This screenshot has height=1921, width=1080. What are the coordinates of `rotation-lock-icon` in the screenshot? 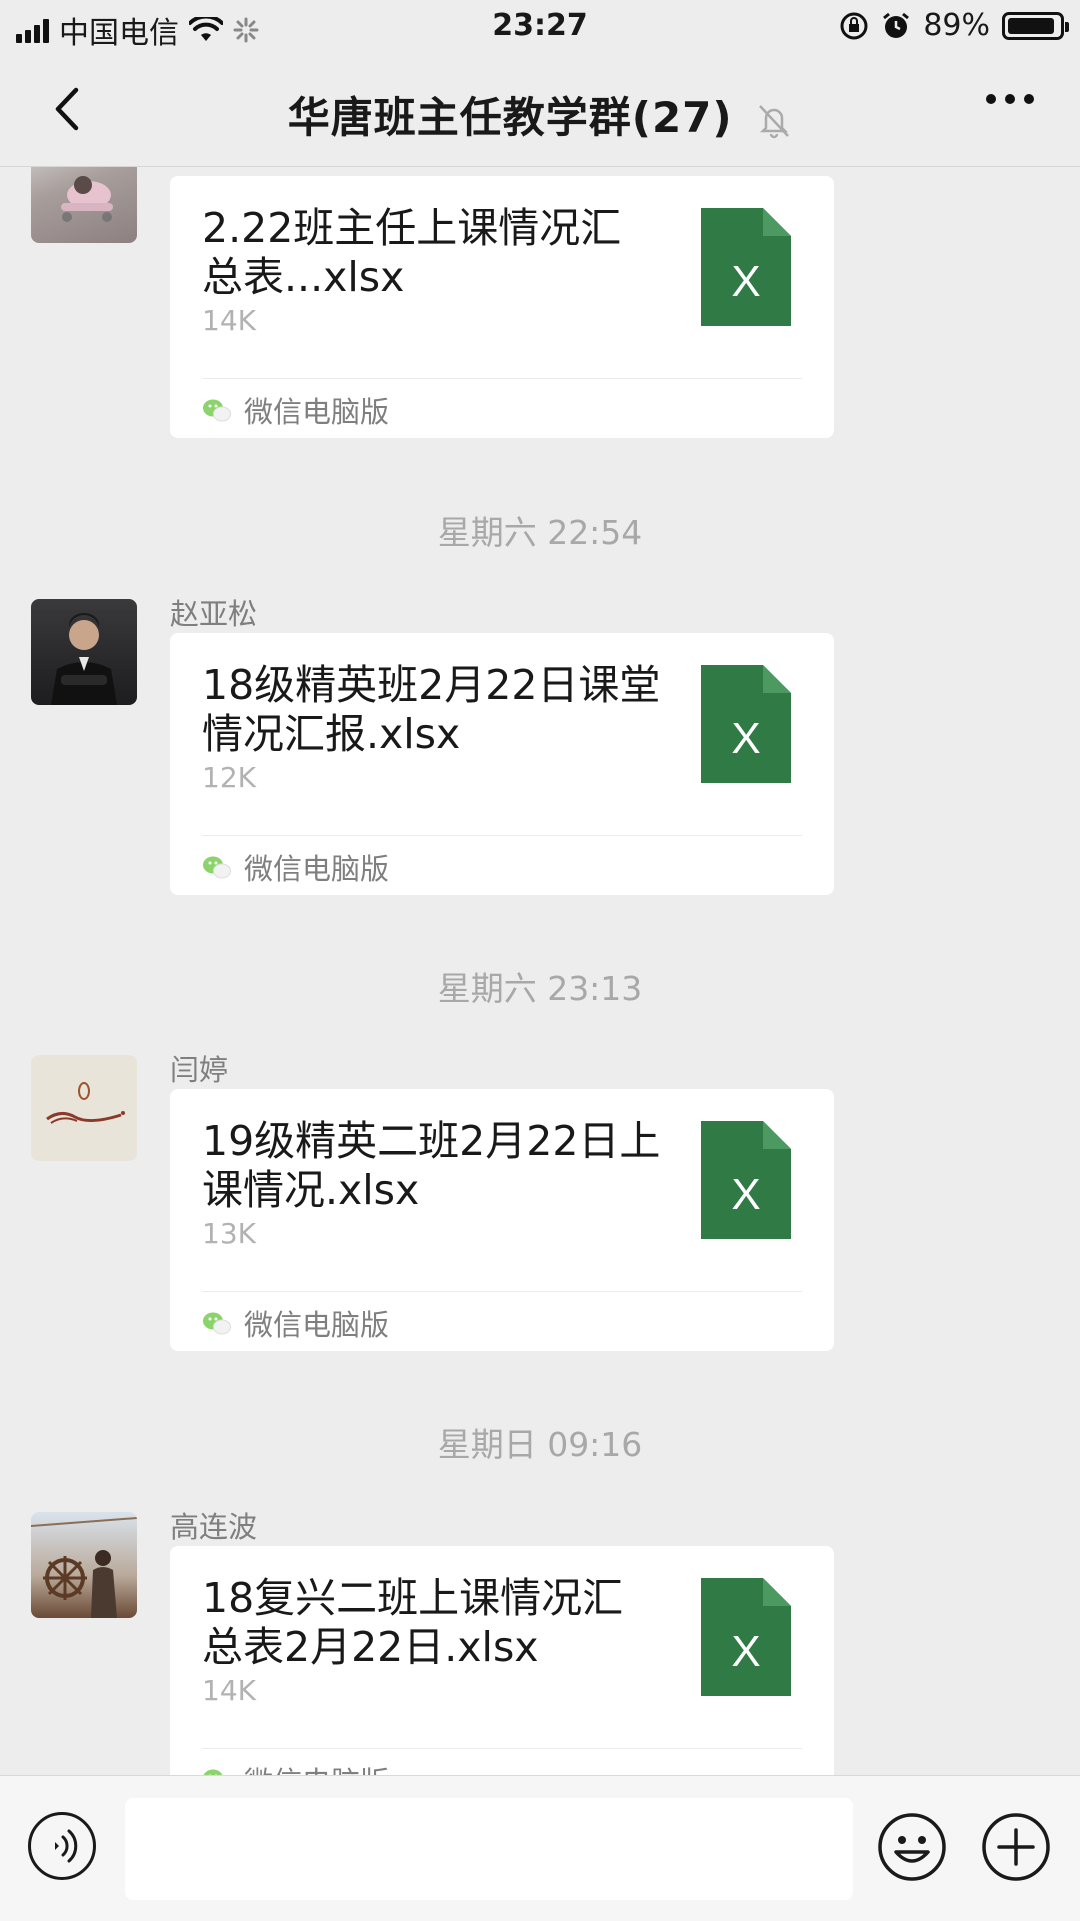 It's located at (854, 25).